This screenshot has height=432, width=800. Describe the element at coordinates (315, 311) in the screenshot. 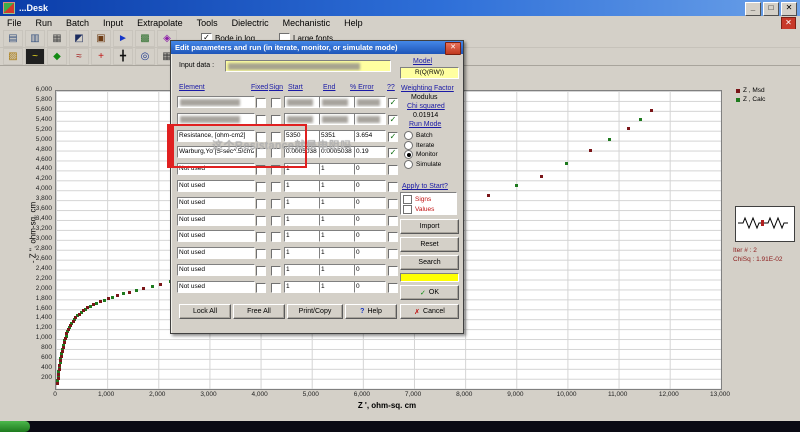

I see `print-copy-button: Print/Copy` at that location.